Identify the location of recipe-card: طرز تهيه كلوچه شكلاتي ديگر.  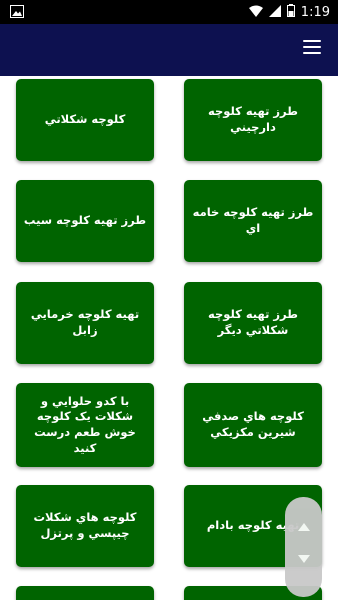
(253, 323).